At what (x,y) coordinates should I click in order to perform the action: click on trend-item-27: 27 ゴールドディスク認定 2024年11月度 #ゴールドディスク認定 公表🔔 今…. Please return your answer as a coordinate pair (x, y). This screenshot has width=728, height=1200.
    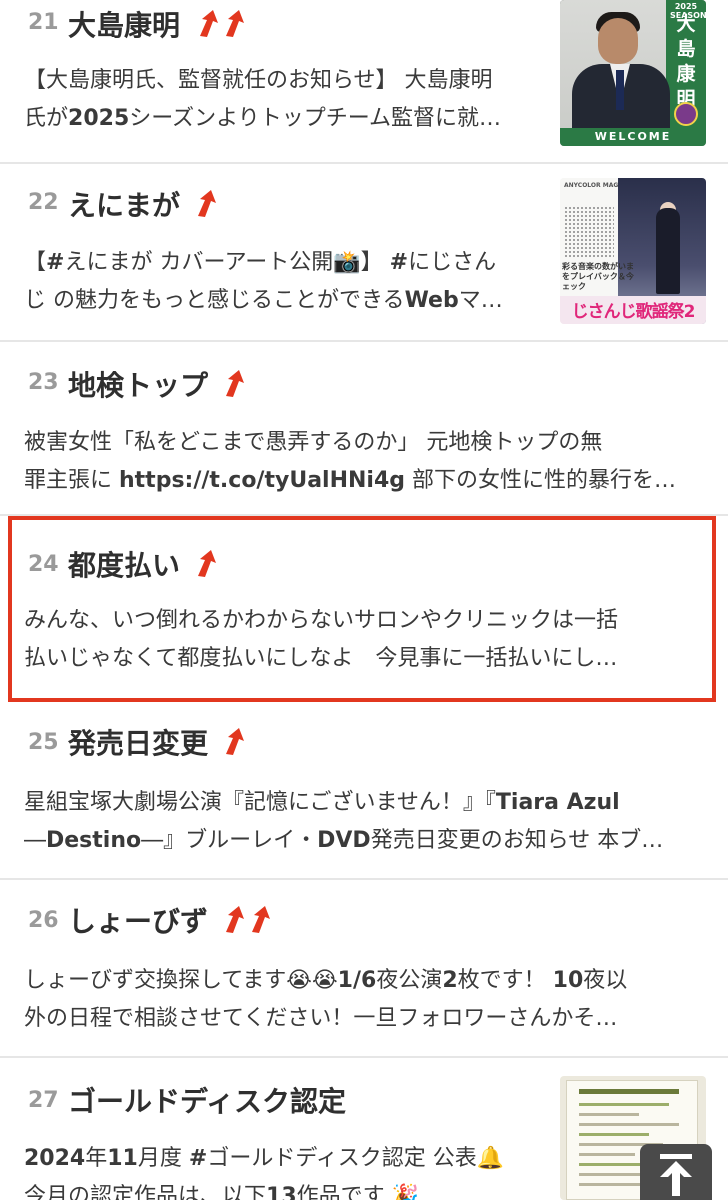
    Looking at the image, I should click on (364, 1129).